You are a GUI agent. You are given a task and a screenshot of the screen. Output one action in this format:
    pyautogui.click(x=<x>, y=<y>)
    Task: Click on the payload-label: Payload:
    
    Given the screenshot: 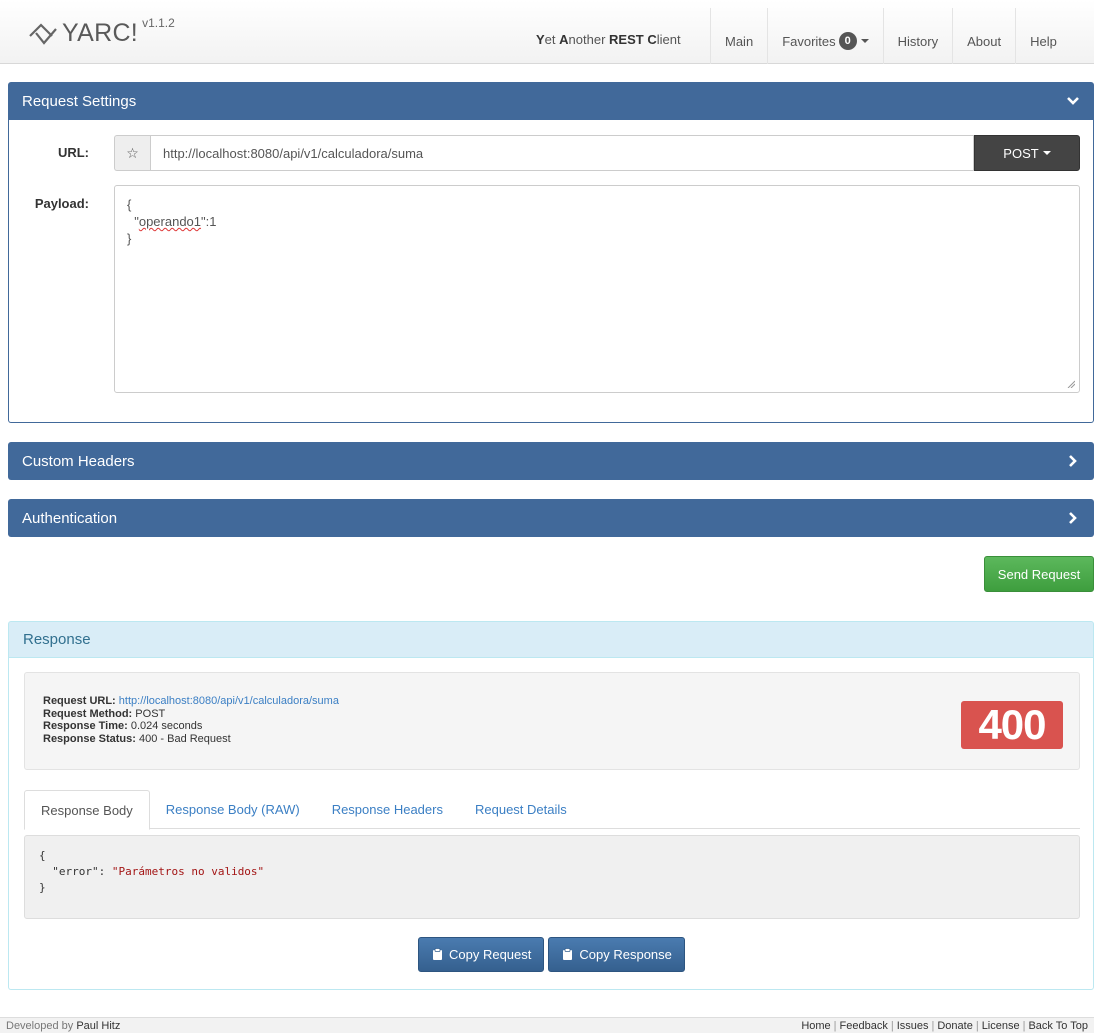 What is the action you would take?
    pyautogui.click(x=61, y=203)
    